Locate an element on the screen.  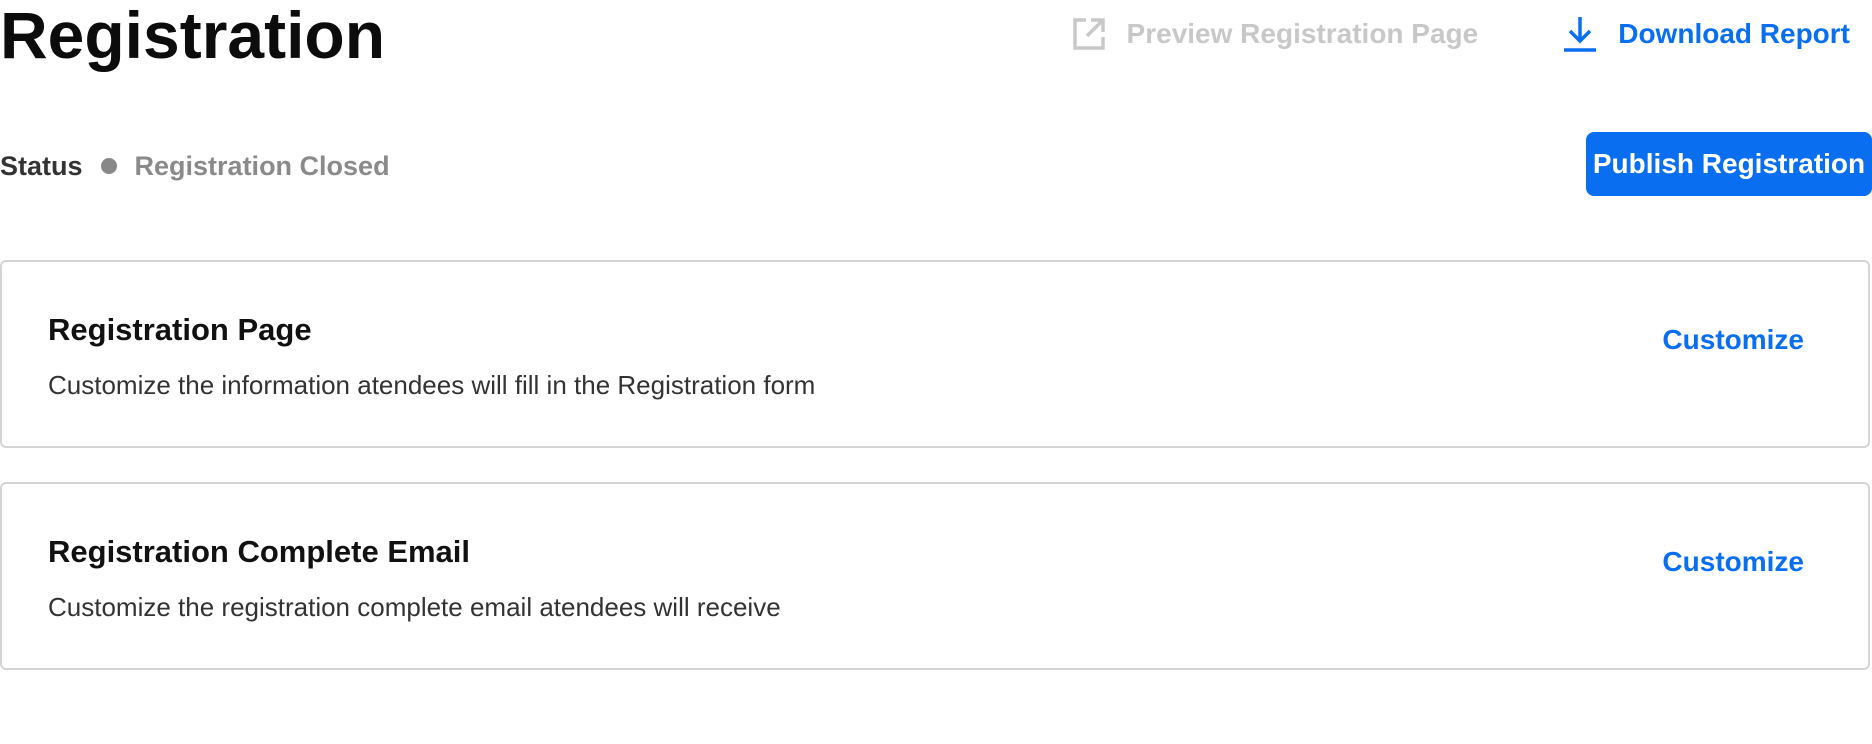
status-dot is located at coordinates (108, 166).